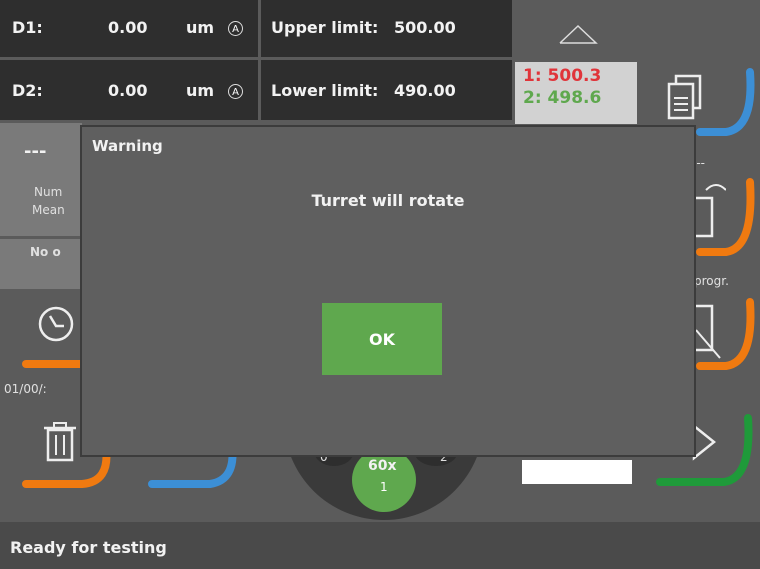 The height and width of the screenshot is (569, 760). Describe the element at coordinates (56, 324) in the screenshot. I see `clock-icon` at that location.